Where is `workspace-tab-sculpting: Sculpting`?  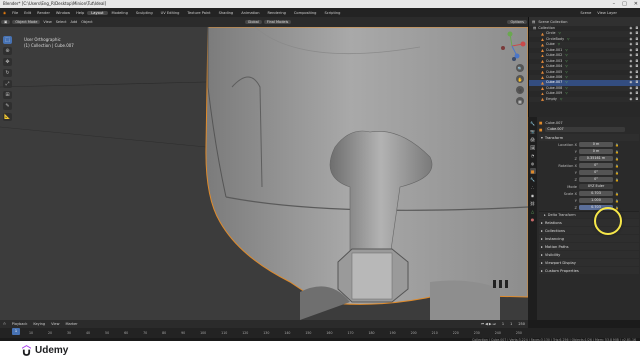 workspace-tab-sculpting: Sculpting is located at coordinates (144, 13).